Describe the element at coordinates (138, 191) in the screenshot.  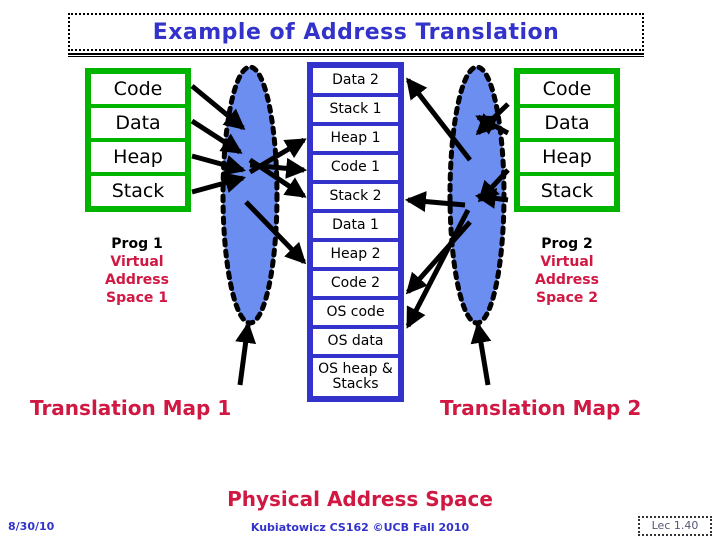
I see `segment-stack-1: Stack` at that location.